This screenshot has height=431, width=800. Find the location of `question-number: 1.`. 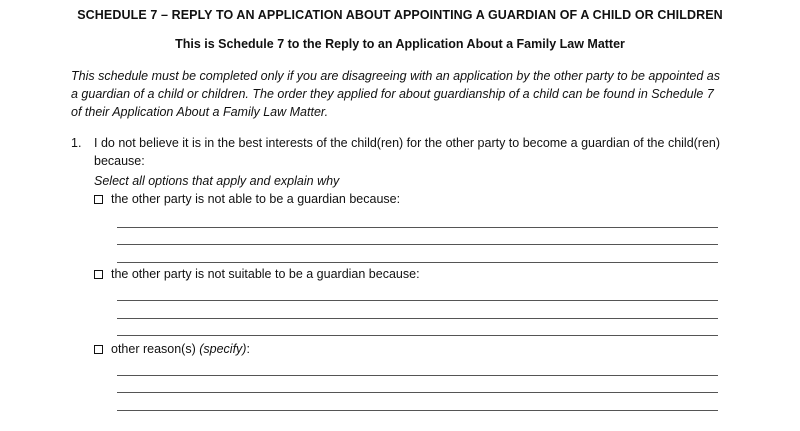

question-number: 1. is located at coordinates (76, 143).